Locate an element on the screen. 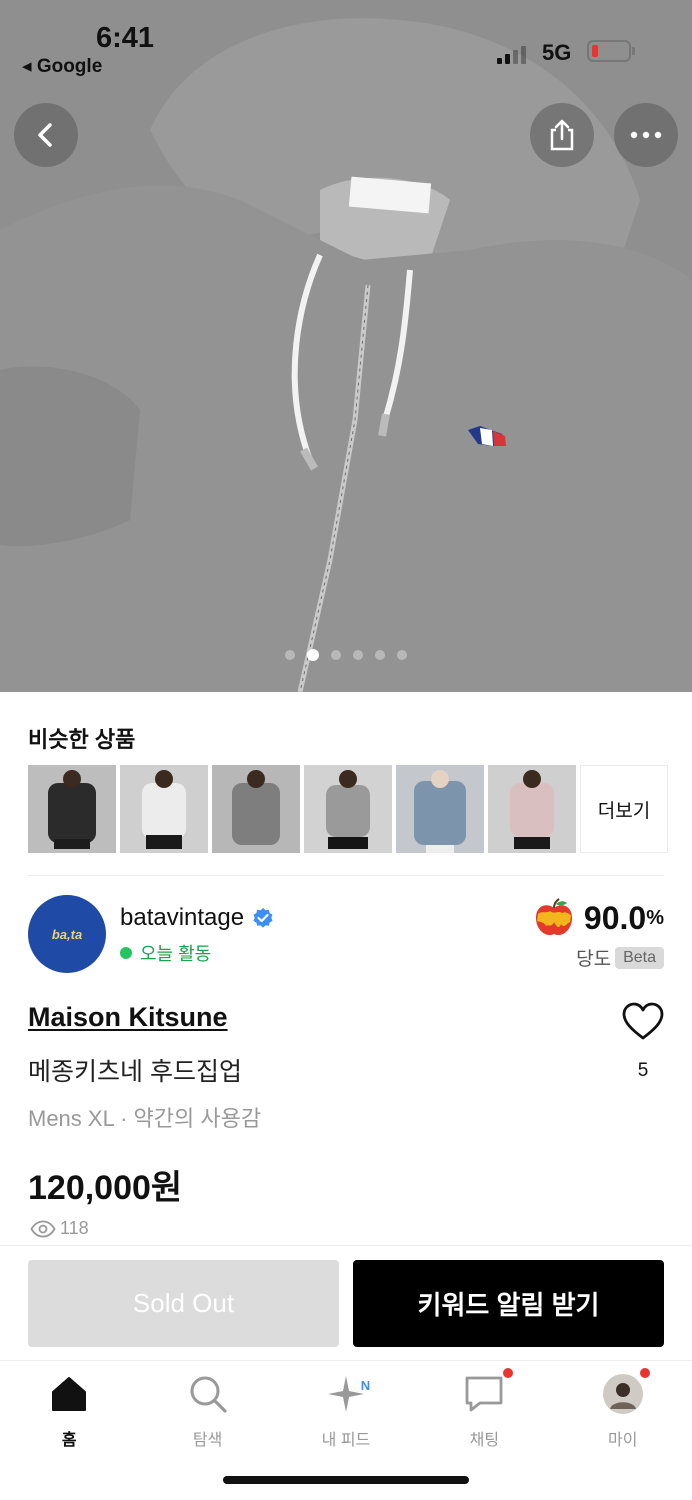 The width and height of the screenshot is (692, 1500). product-price: 120,000원 is located at coordinates (105, 1188).